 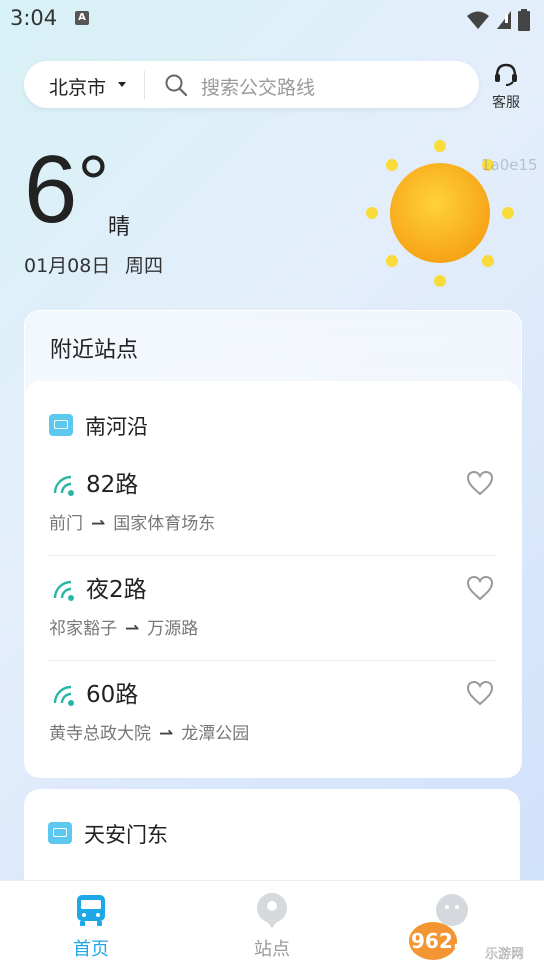 I want to click on search-input: 搜索公交路线, so click(x=258, y=86).